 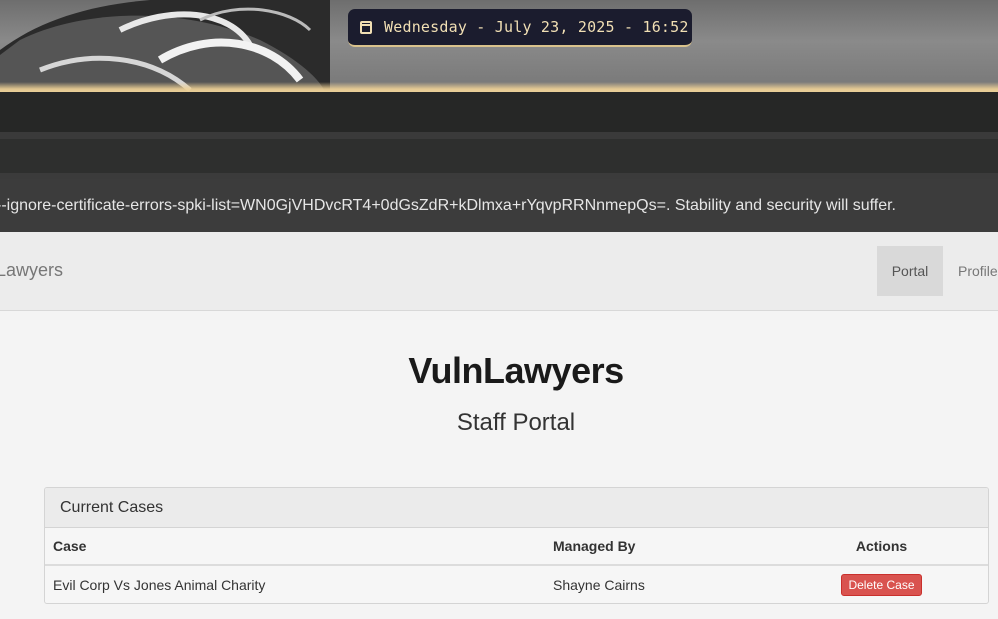 I want to click on column-header-actions: Actions, so click(x=881, y=547).